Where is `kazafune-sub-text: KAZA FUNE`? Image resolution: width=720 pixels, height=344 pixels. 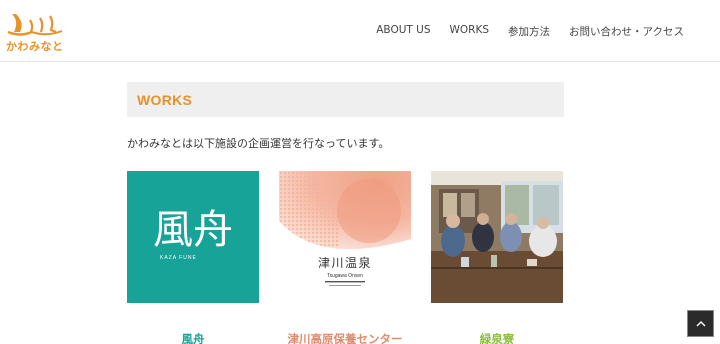 kazafune-sub-text: KAZA FUNE is located at coordinates (178, 258).